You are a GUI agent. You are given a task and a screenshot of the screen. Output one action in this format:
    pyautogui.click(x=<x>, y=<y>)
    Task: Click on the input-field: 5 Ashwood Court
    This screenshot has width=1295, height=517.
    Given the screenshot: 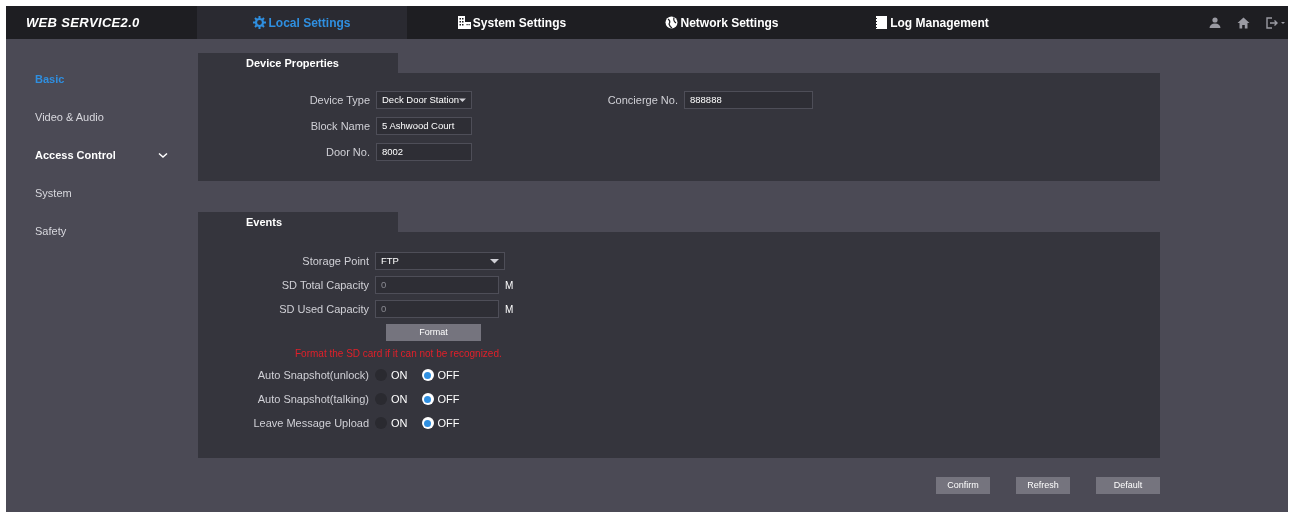 What is the action you would take?
    pyautogui.click(x=424, y=126)
    